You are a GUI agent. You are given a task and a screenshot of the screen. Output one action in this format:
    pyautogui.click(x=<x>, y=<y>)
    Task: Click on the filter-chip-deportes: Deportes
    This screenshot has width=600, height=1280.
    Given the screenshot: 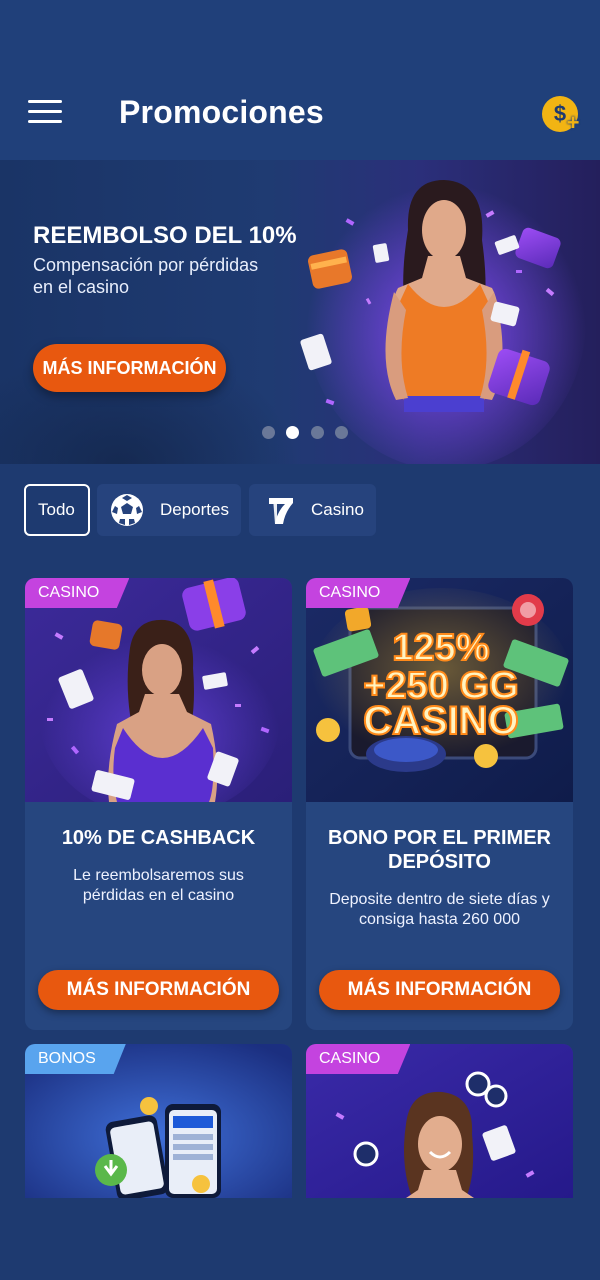 What is the action you would take?
    pyautogui.click(x=169, y=510)
    